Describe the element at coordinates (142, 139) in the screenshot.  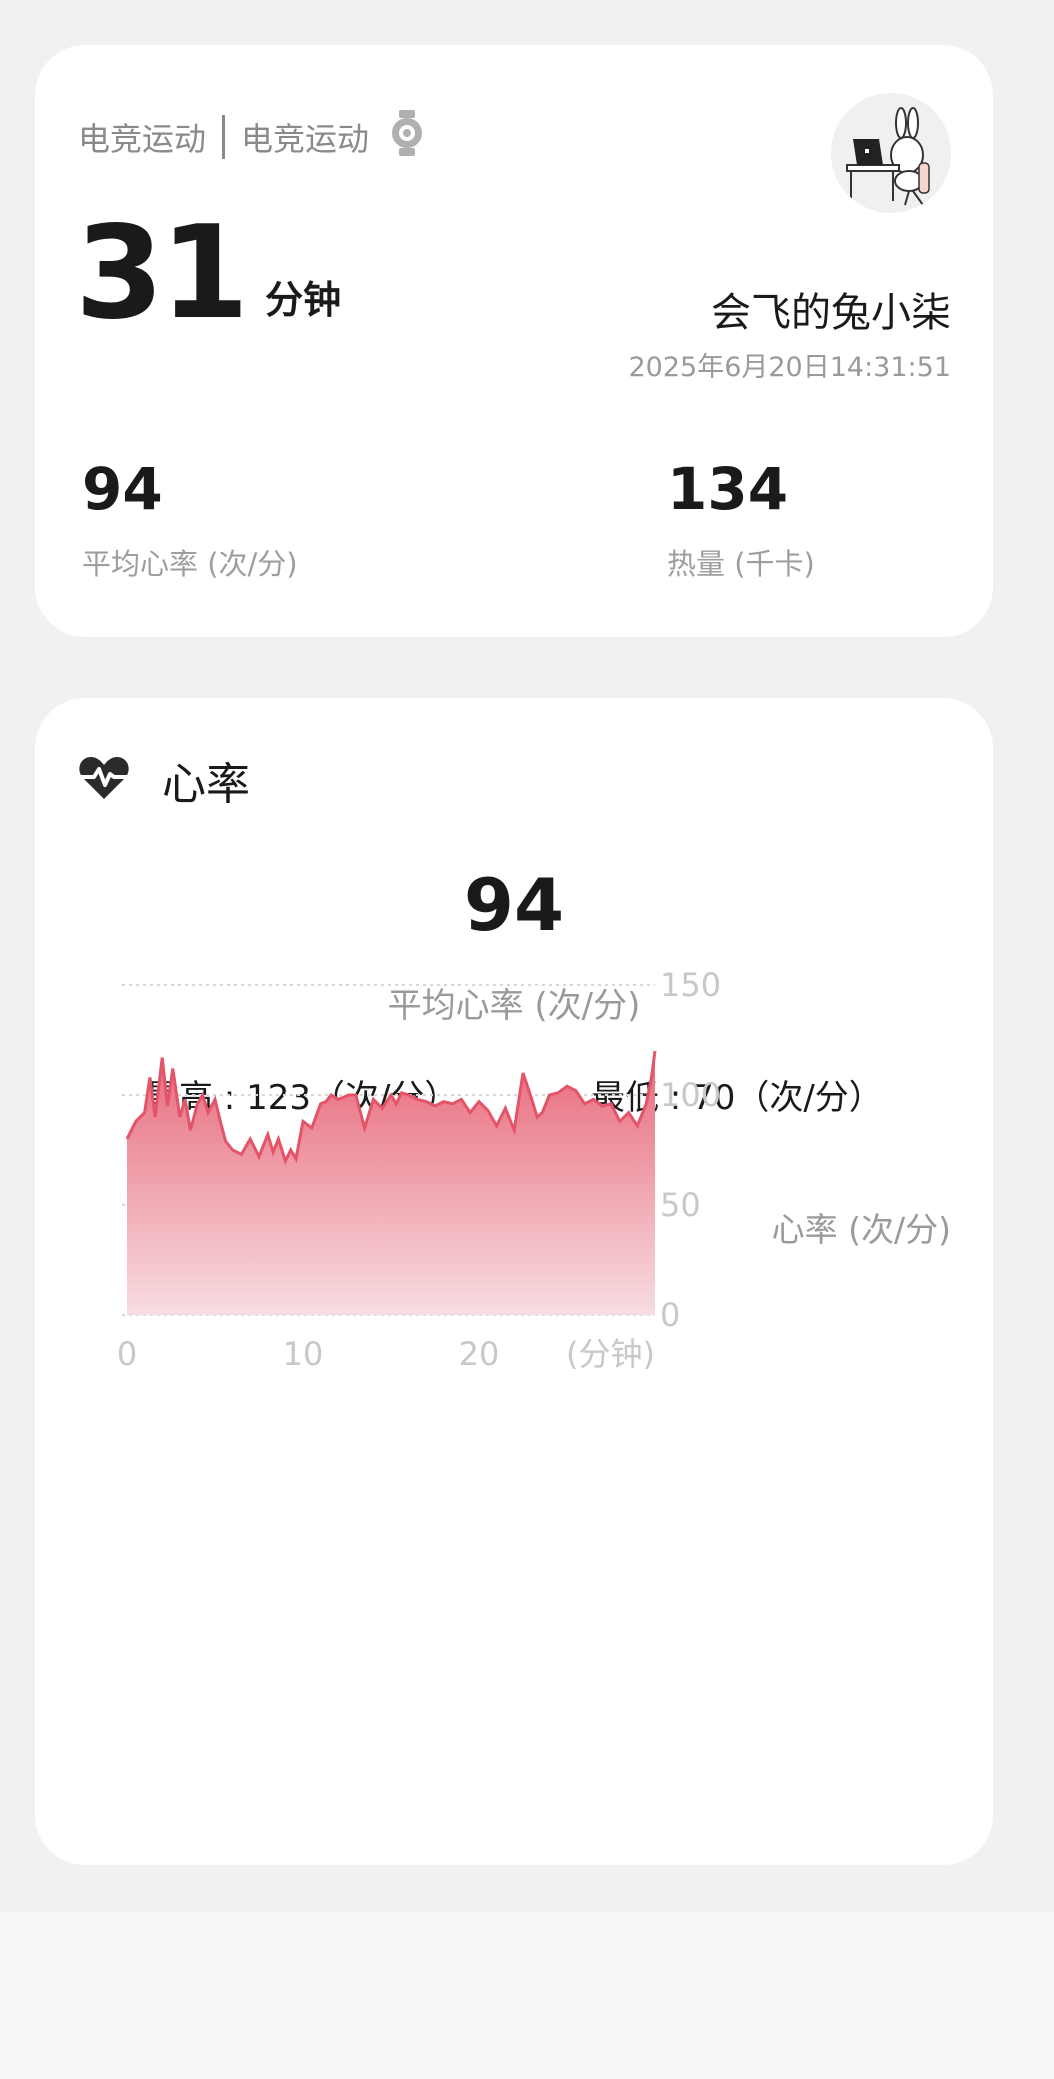
I see `sport-type-primary: 电竞运动` at that location.